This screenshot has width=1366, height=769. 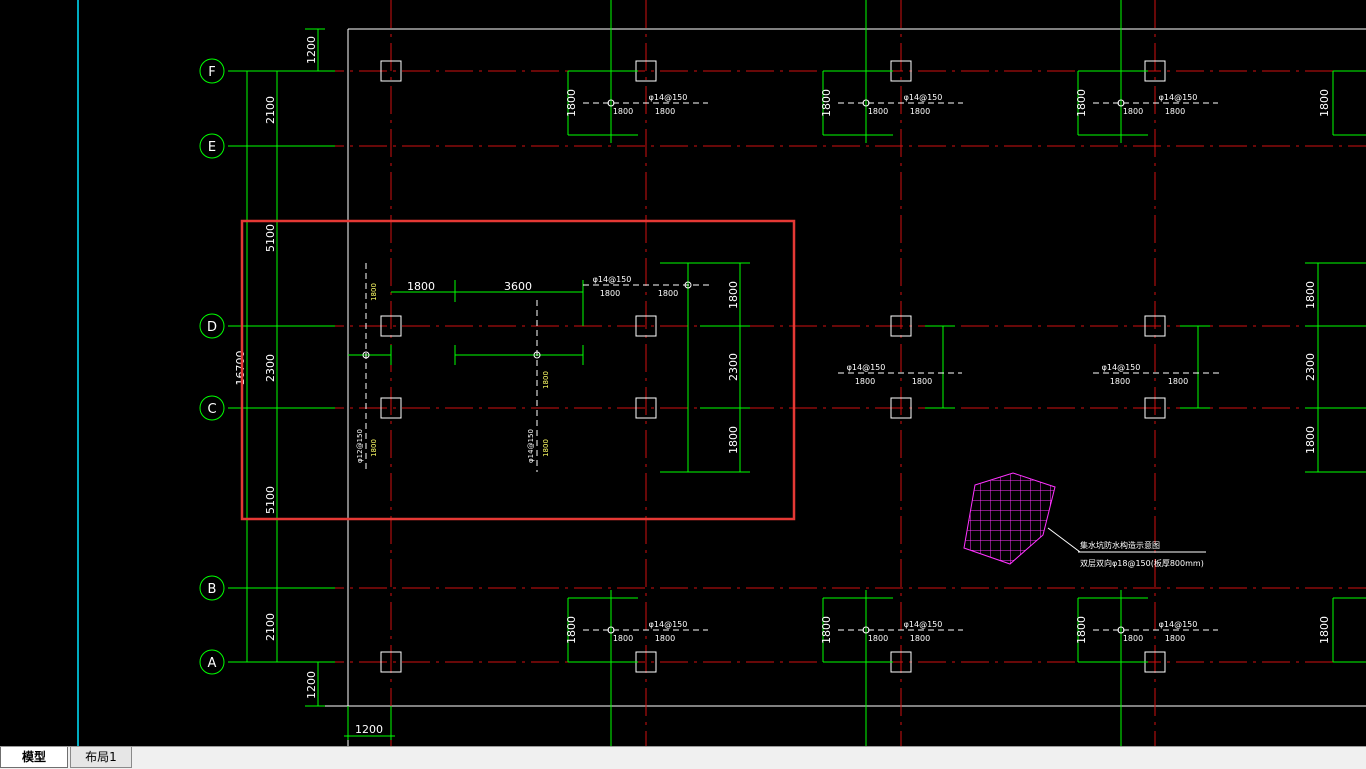 What do you see at coordinates (212, 327) in the screenshot?
I see `axis-label-D: D` at bounding box center [212, 327].